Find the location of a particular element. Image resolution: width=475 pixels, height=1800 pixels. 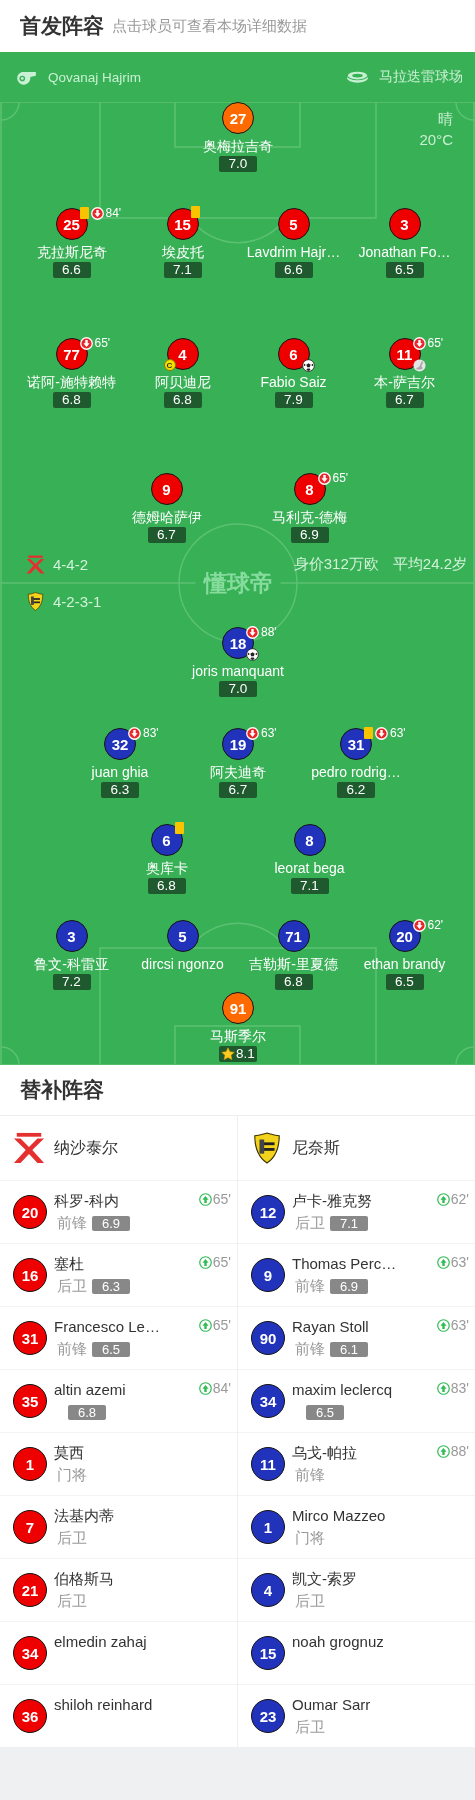

shirt-number: 19 is located at coordinates (238, 744).